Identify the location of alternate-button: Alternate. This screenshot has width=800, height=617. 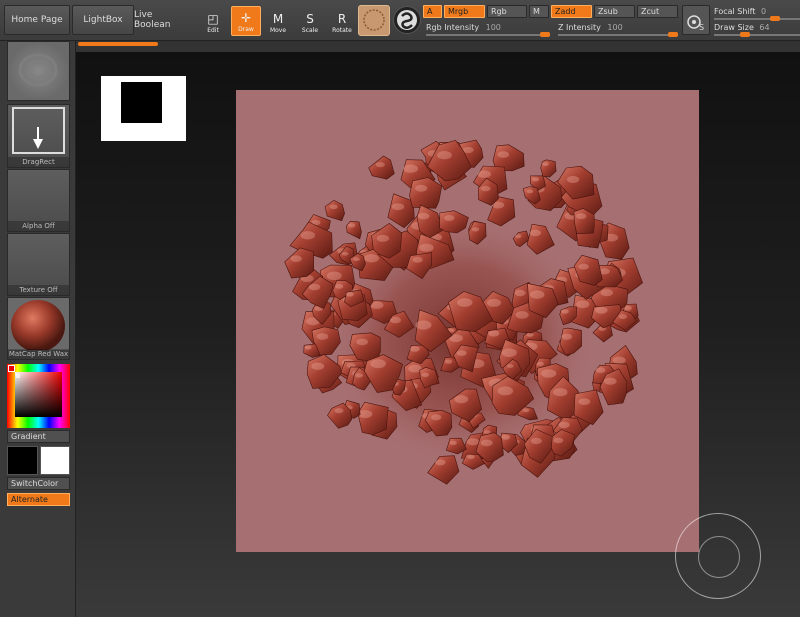
(38, 499).